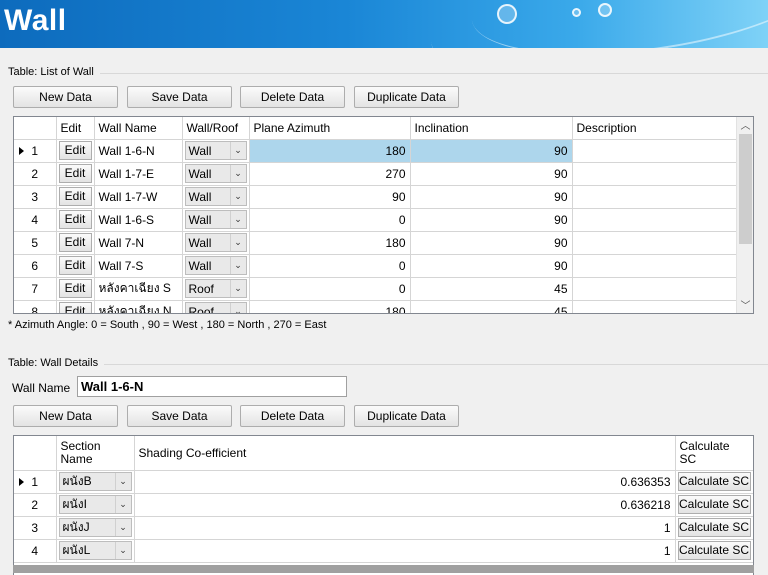 This screenshot has height=575, width=768. I want to click on details-new-data-button: New Data, so click(65, 416).